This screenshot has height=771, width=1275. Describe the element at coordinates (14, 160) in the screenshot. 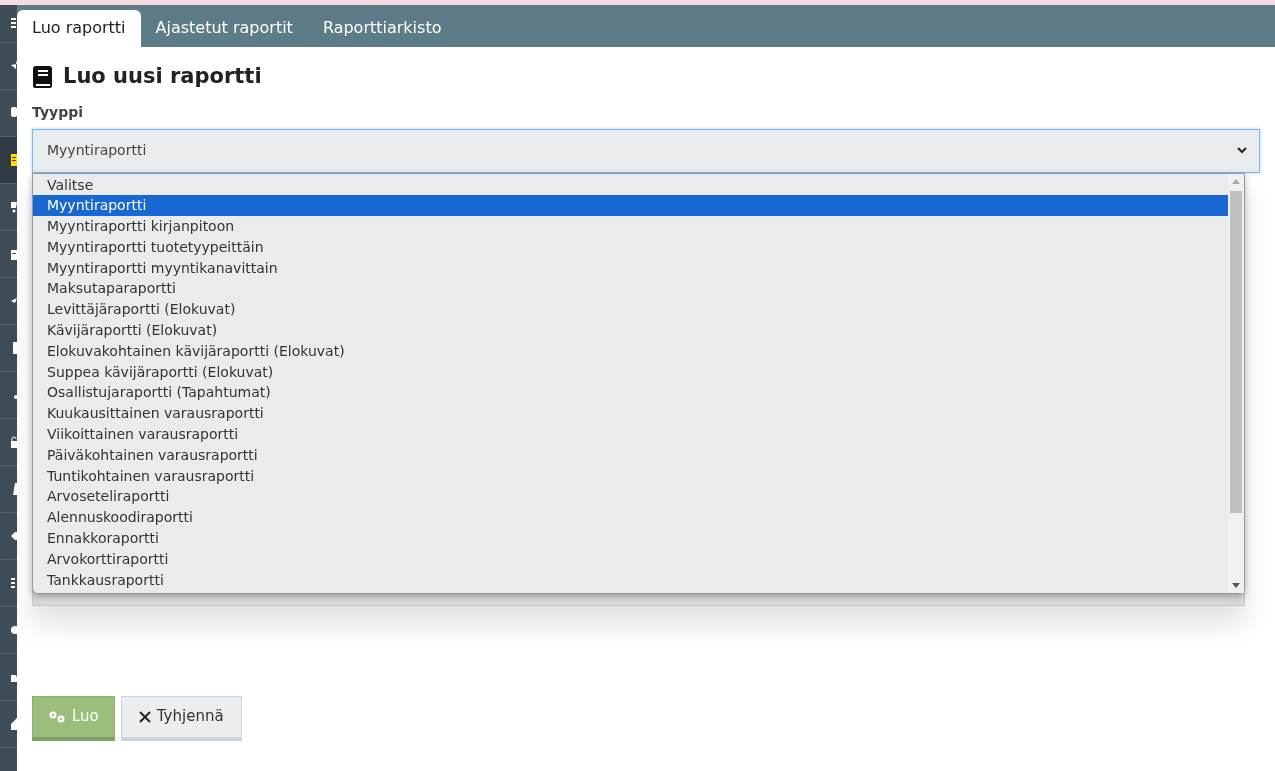

I see `document-icon` at that location.